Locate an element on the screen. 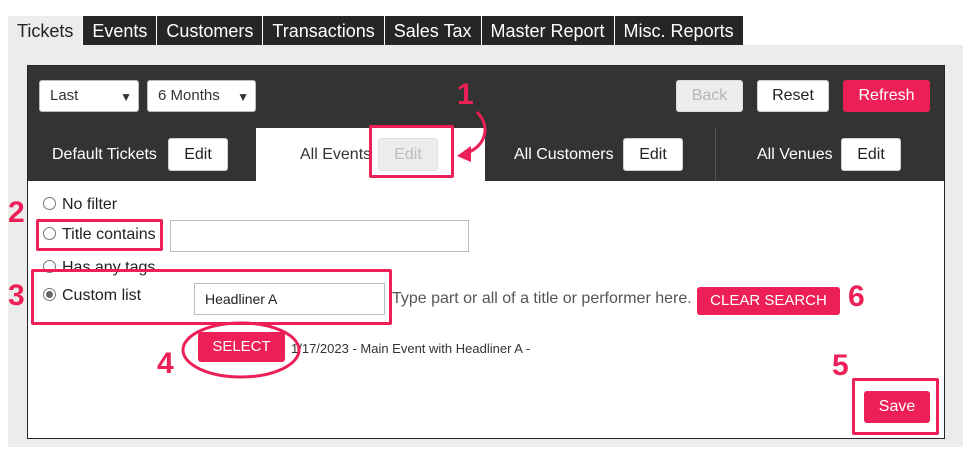 The image size is (973, 451). custom-list-input: Headliner A is located at coordinates (289, 299).